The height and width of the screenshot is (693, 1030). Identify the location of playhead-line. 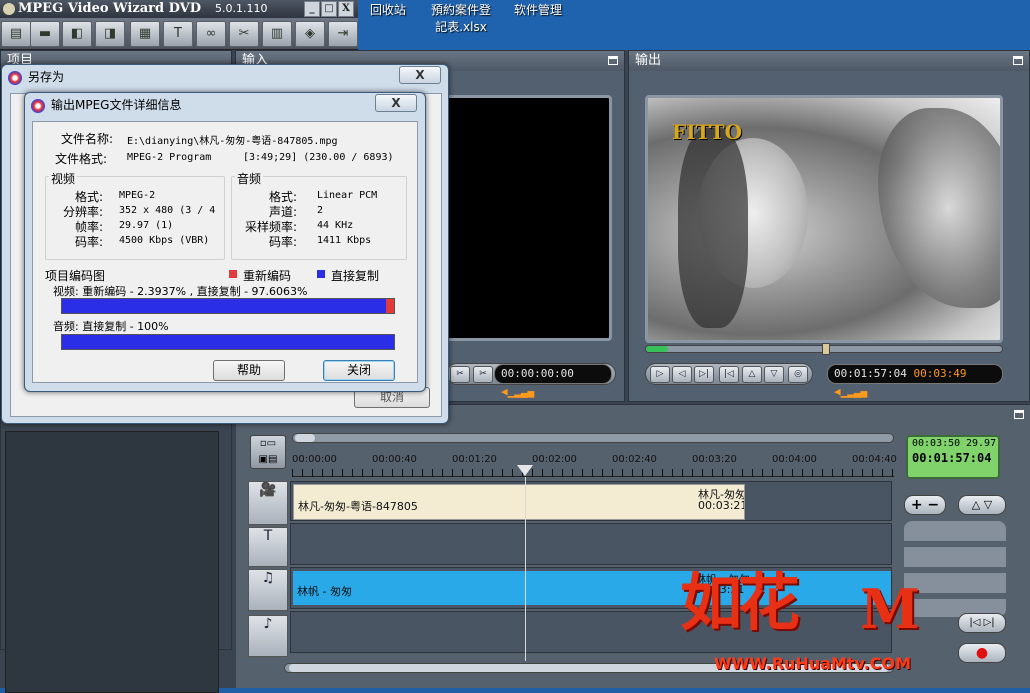
(525, 569).